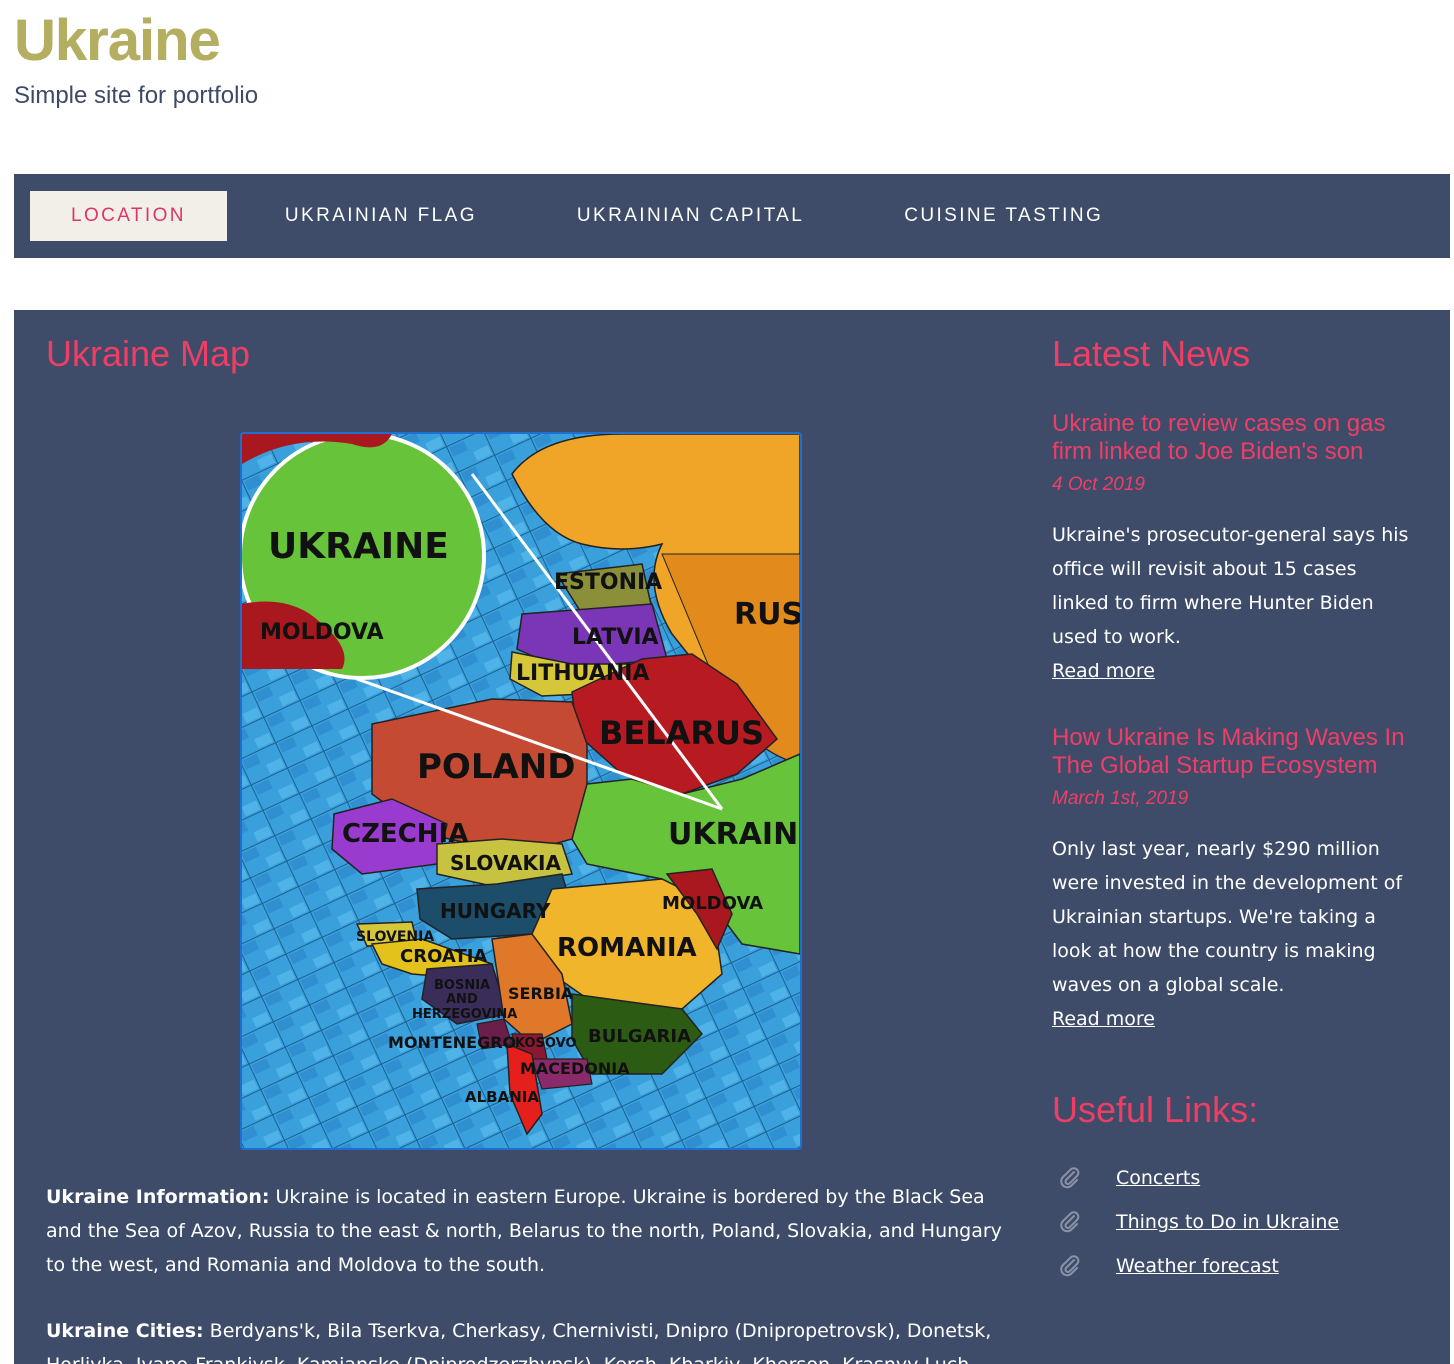 This screenshot has height=1364, width=1454. Describe the element at coordinates (395, 937) in the screenshot. I see `map-label: SLOVENIA` at that location.